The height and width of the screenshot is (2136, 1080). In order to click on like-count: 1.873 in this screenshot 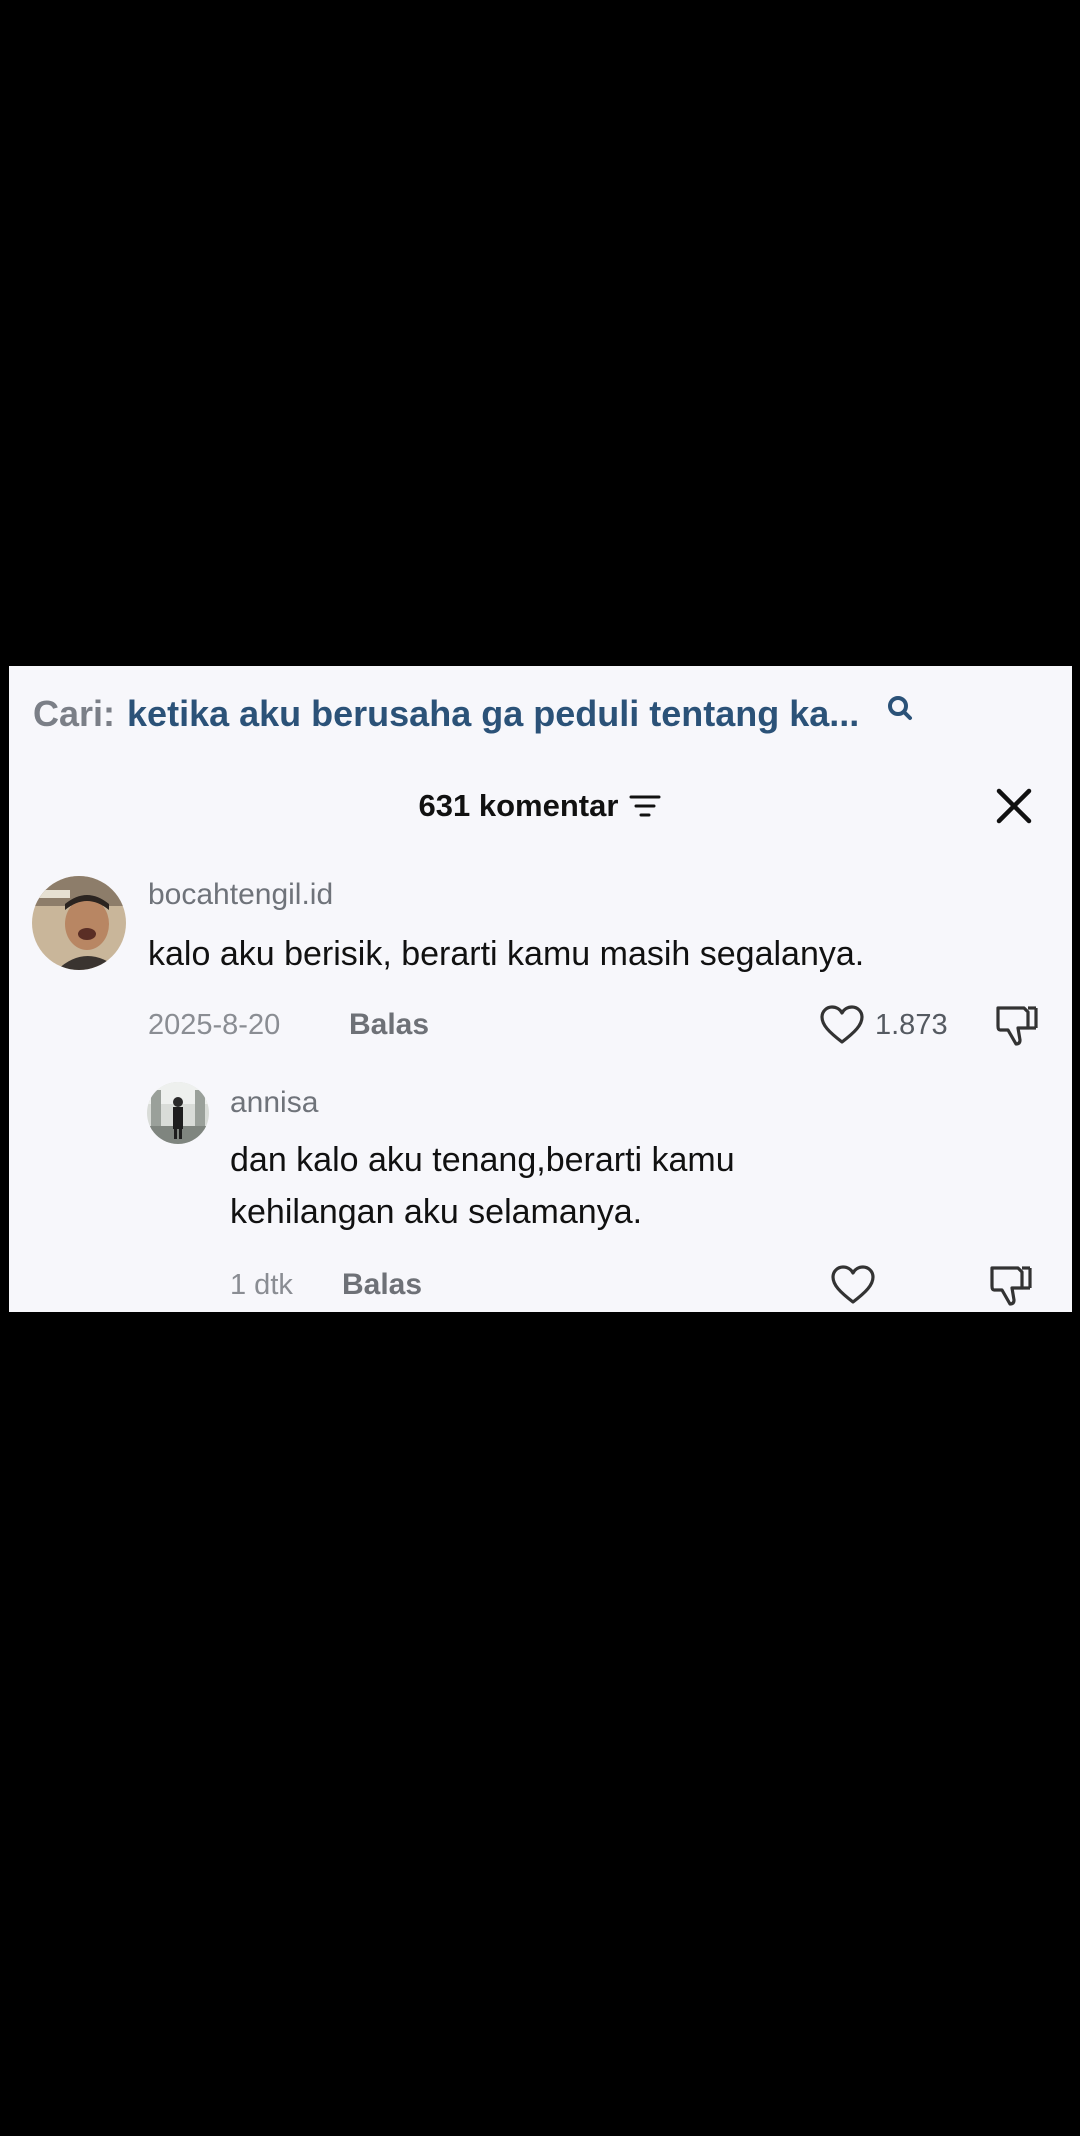, I will do `click(911, 1025)`.